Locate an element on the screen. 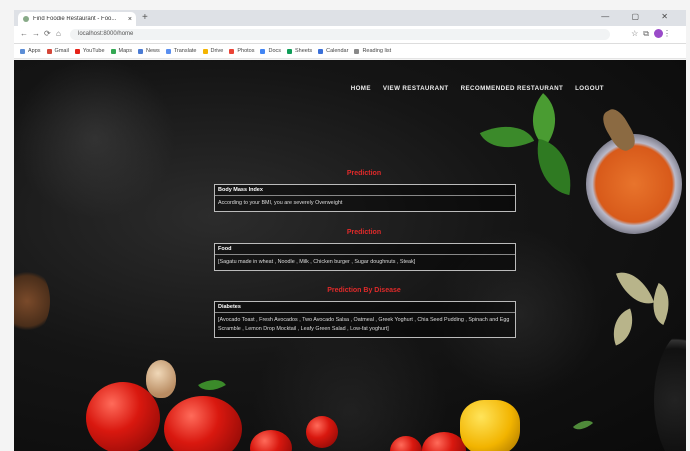 The height and width of the screenshot is (451, 690). bookmark-item: Calendar is located at coordinates (333, 51).